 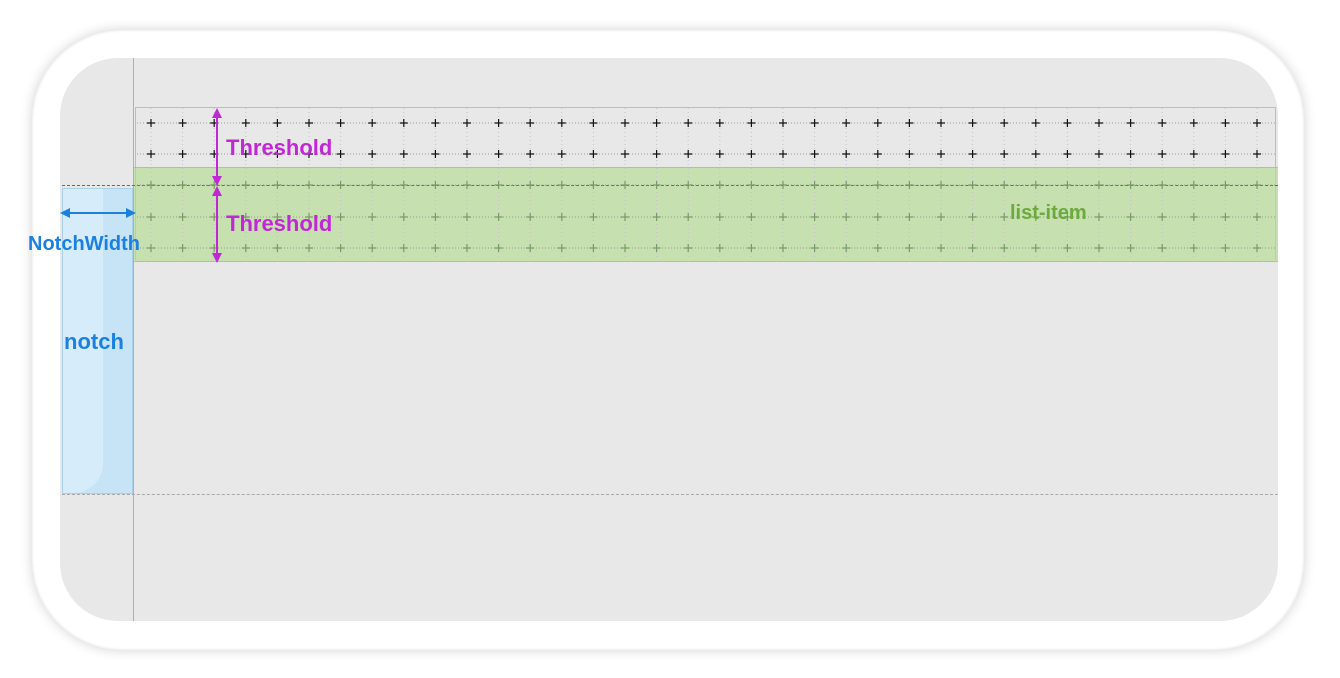 I want to click on threshold-label-bottom: Threshold, so click(x=279, y=223).